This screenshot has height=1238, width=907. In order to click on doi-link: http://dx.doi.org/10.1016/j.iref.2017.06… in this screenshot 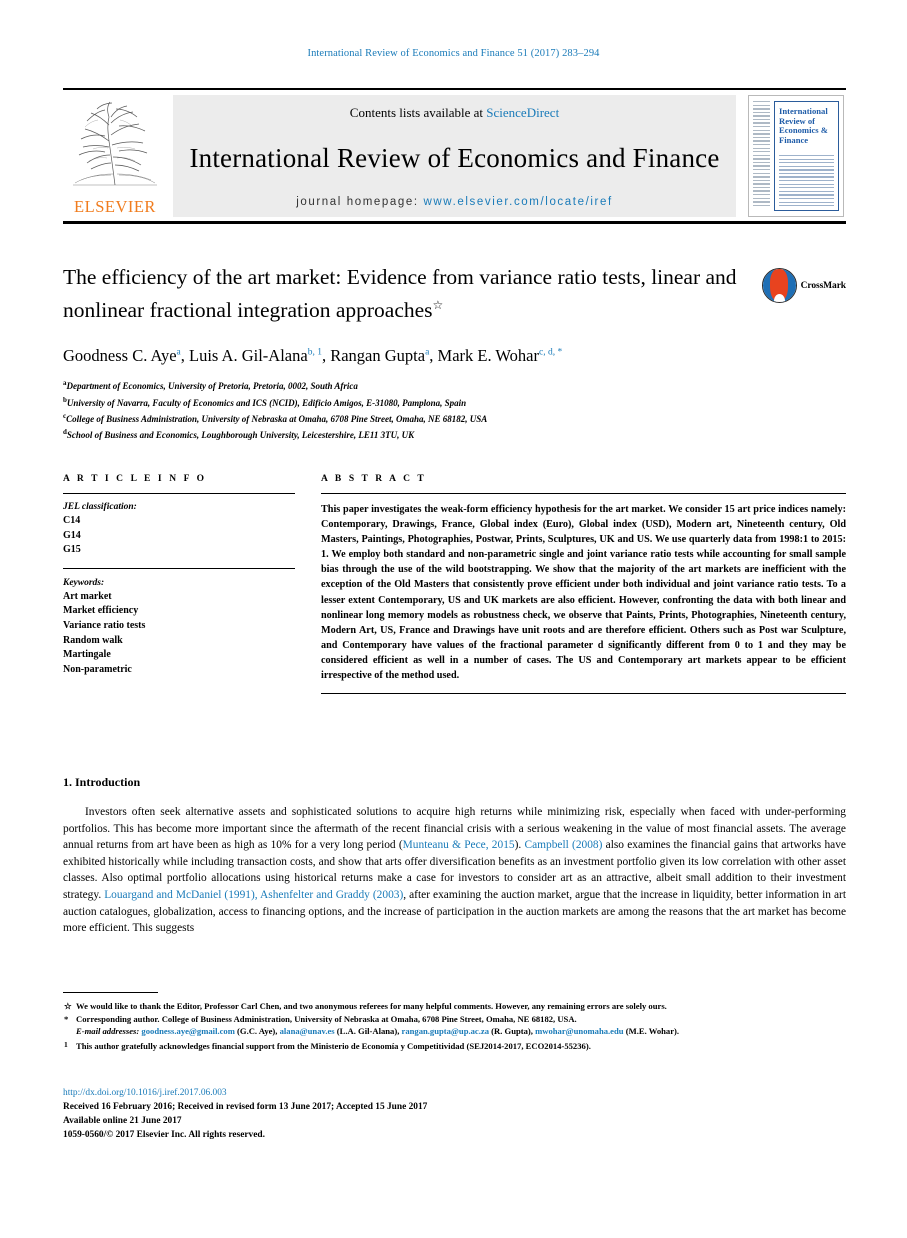, I will do `click(454, 1093)`.